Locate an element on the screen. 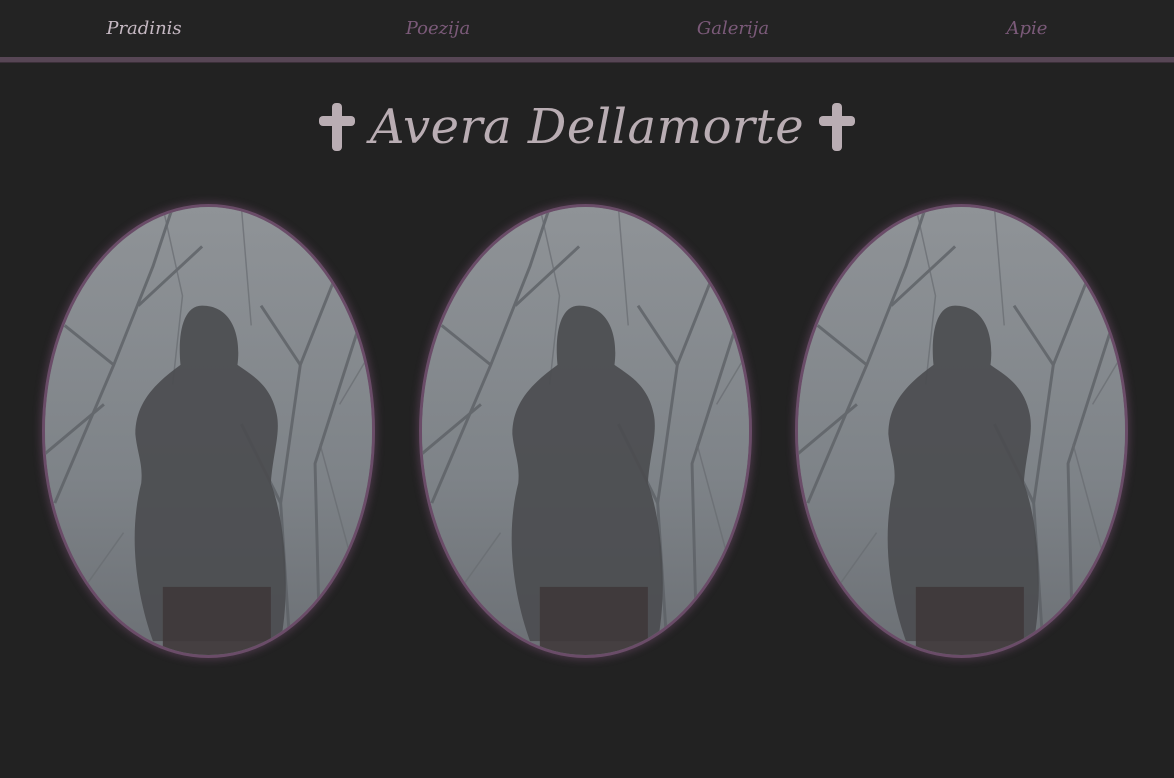 Image resolution: width=1174 pixels, height=778 pixels. nav-item-galerija: Galerija is located at coordinates (733, 28).